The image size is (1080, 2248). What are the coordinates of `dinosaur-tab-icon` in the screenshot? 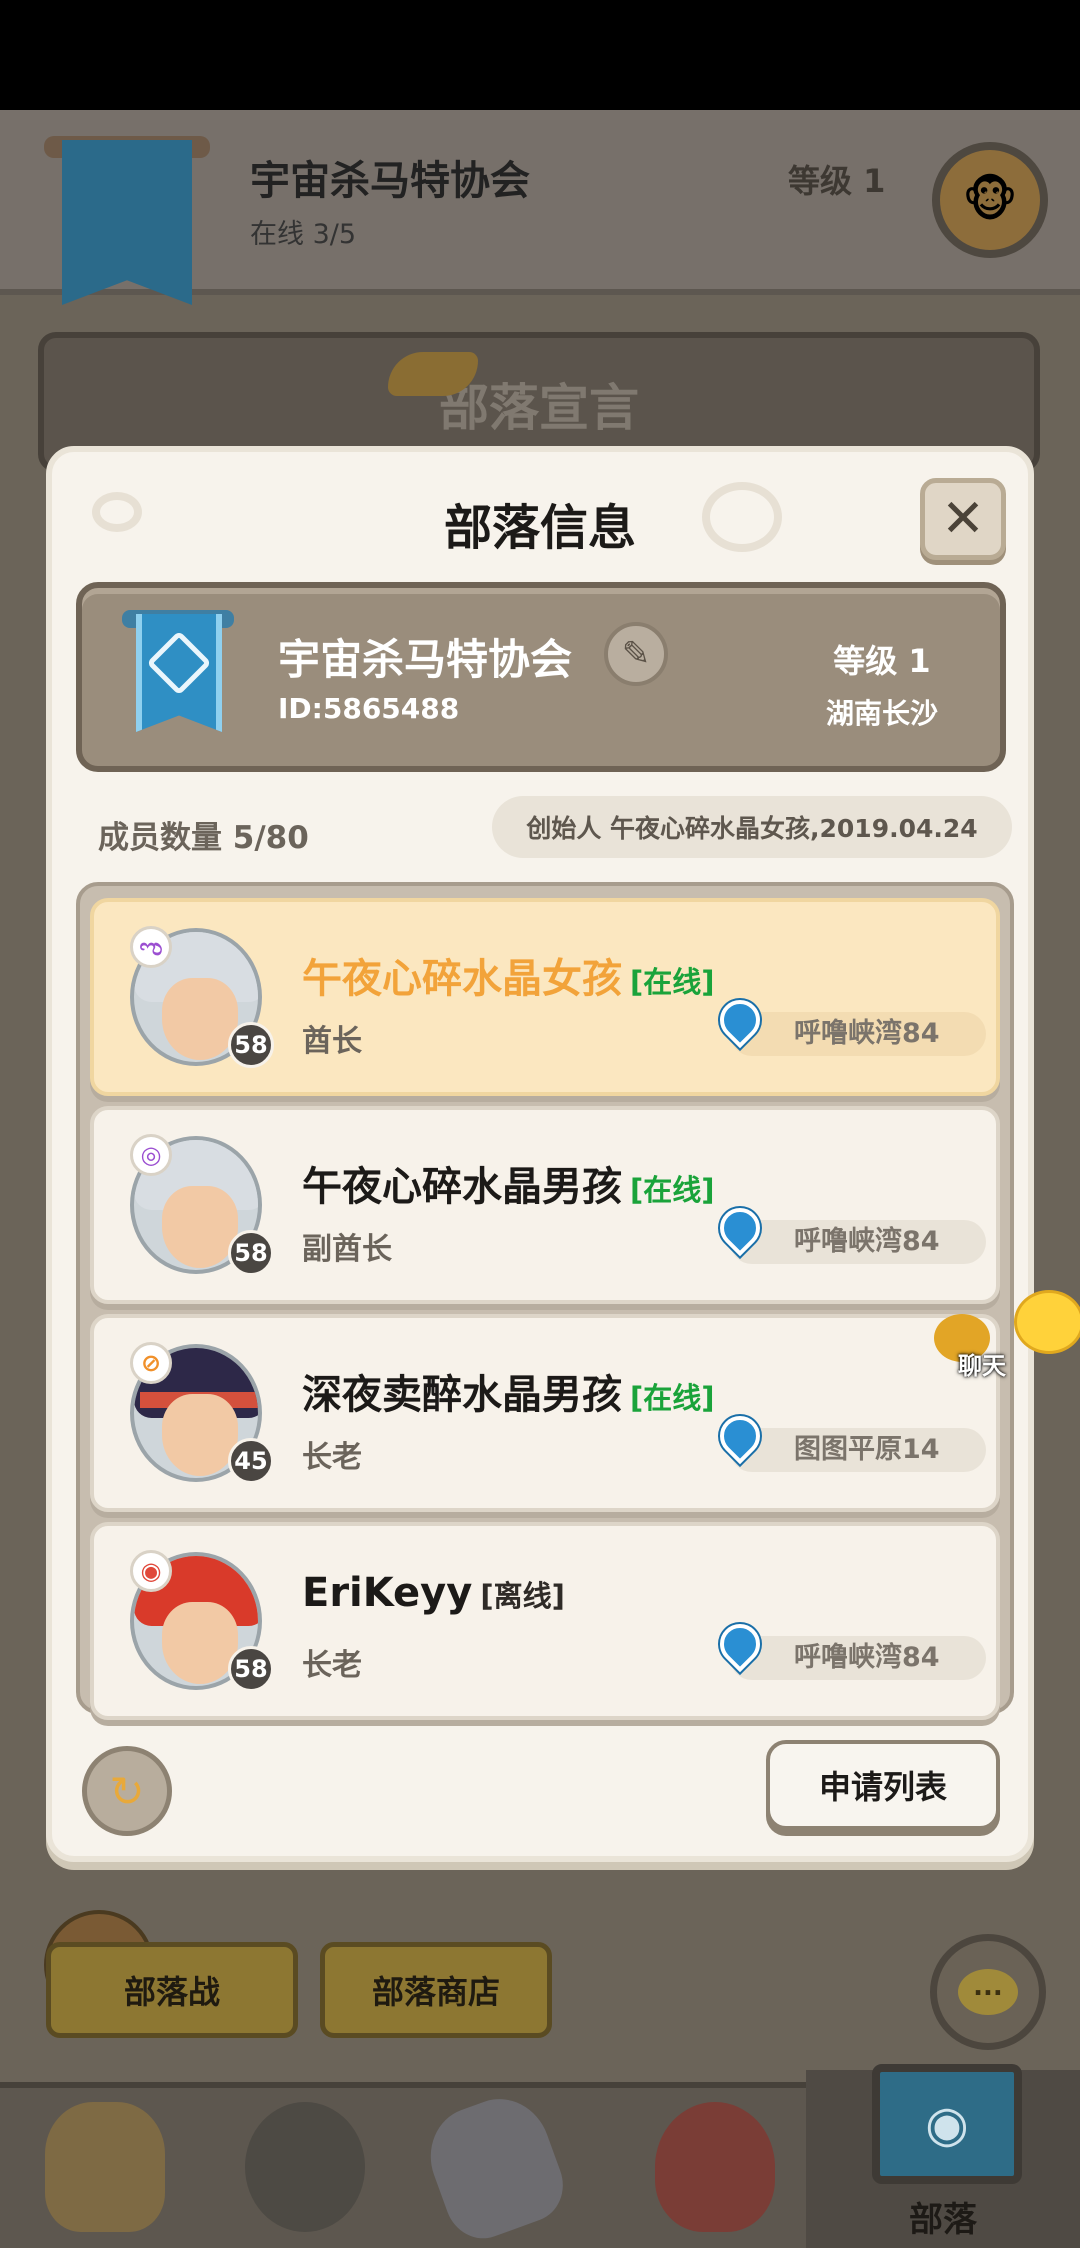 It's located at (715, 2167).